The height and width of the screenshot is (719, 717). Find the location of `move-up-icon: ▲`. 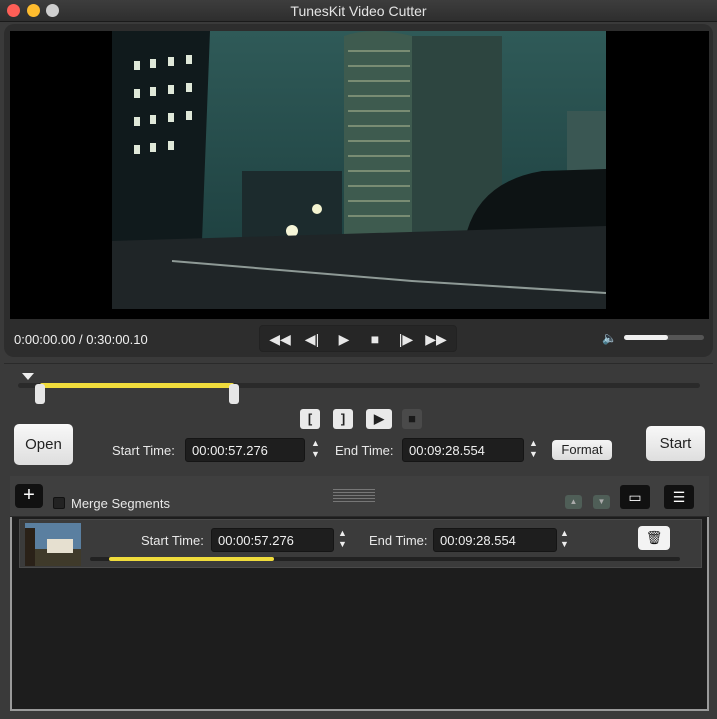

move-up-icon: ▲ is located at coordinates (573, 502).